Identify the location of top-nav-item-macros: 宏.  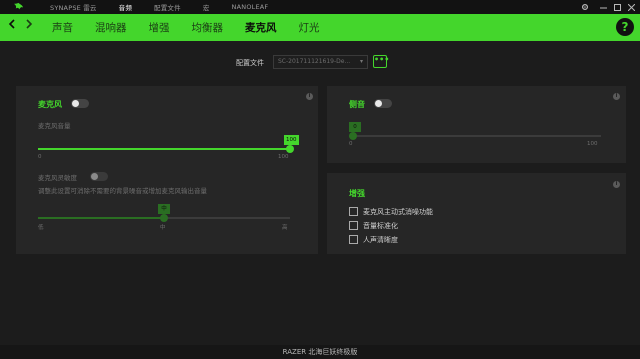
(206, 7).